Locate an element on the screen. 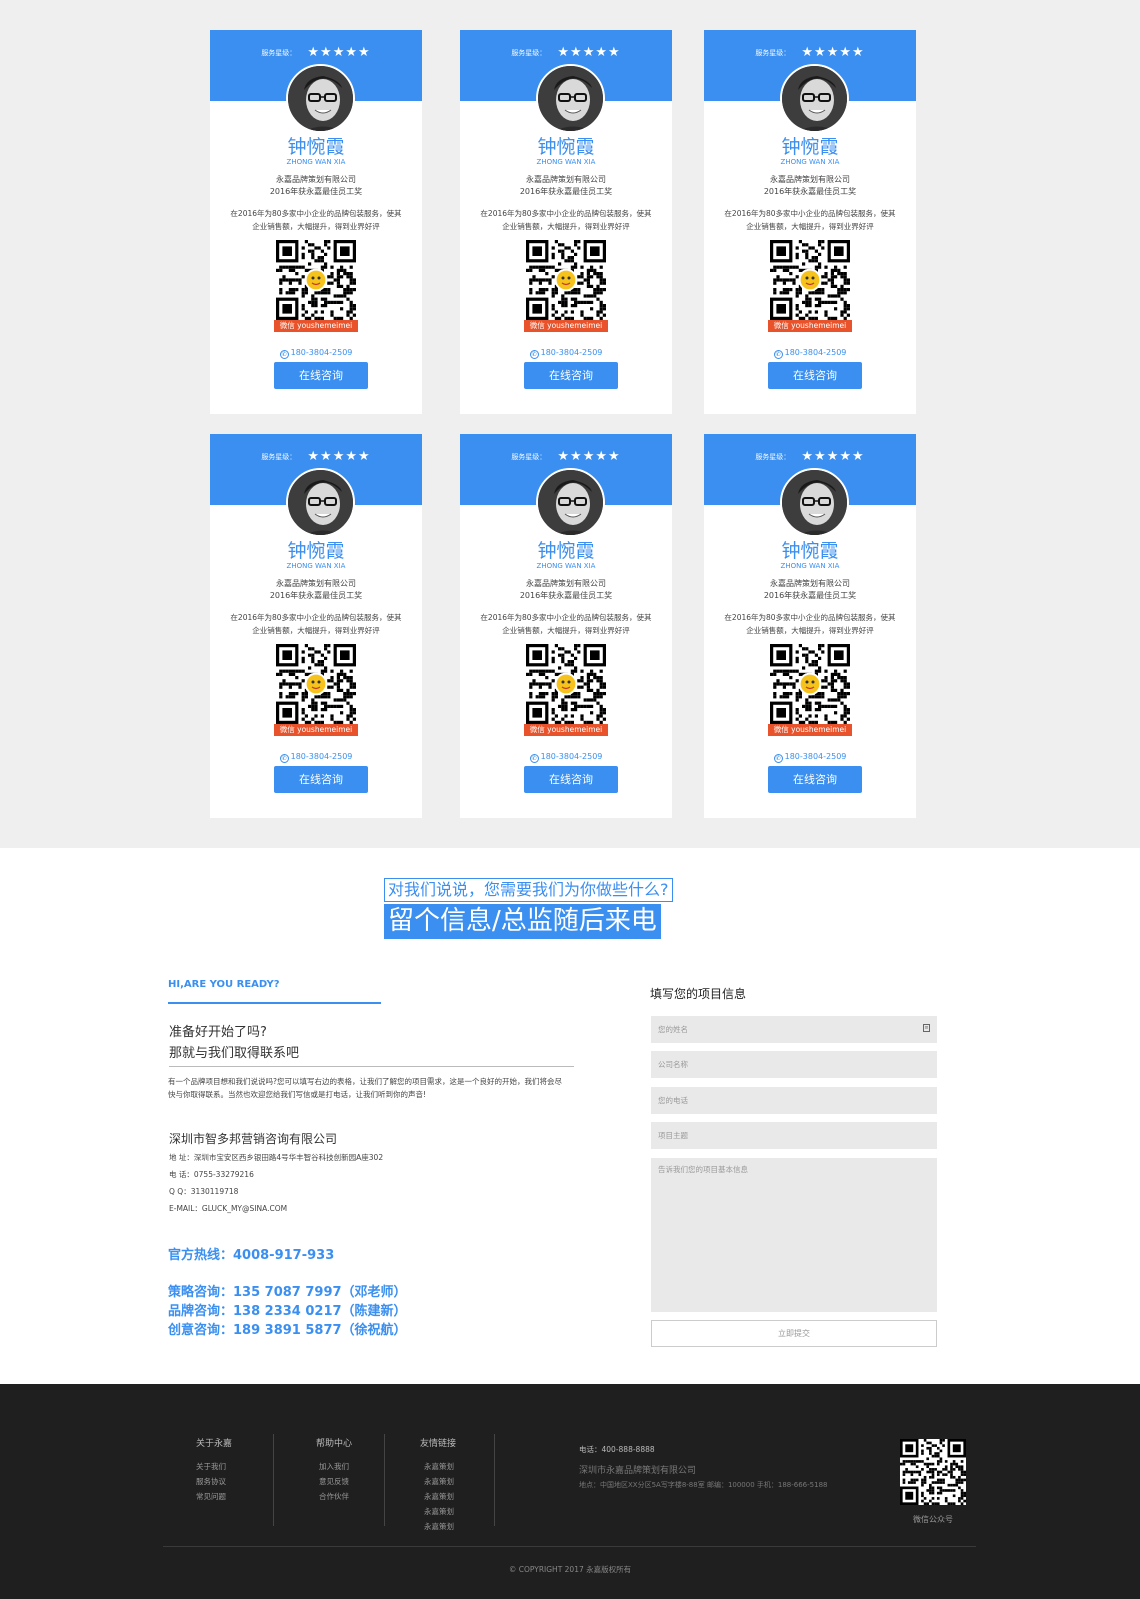  footer-tel: 电话：400-888-8888 is located at coordinates (617, 1449).